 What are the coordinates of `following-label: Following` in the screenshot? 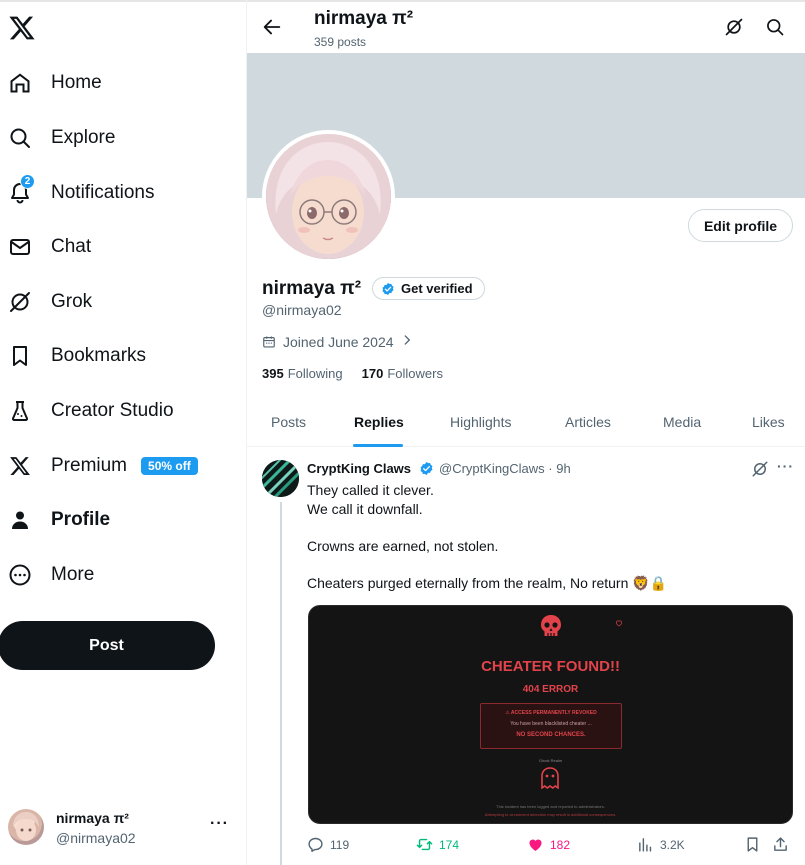 It's located at (315, 373).